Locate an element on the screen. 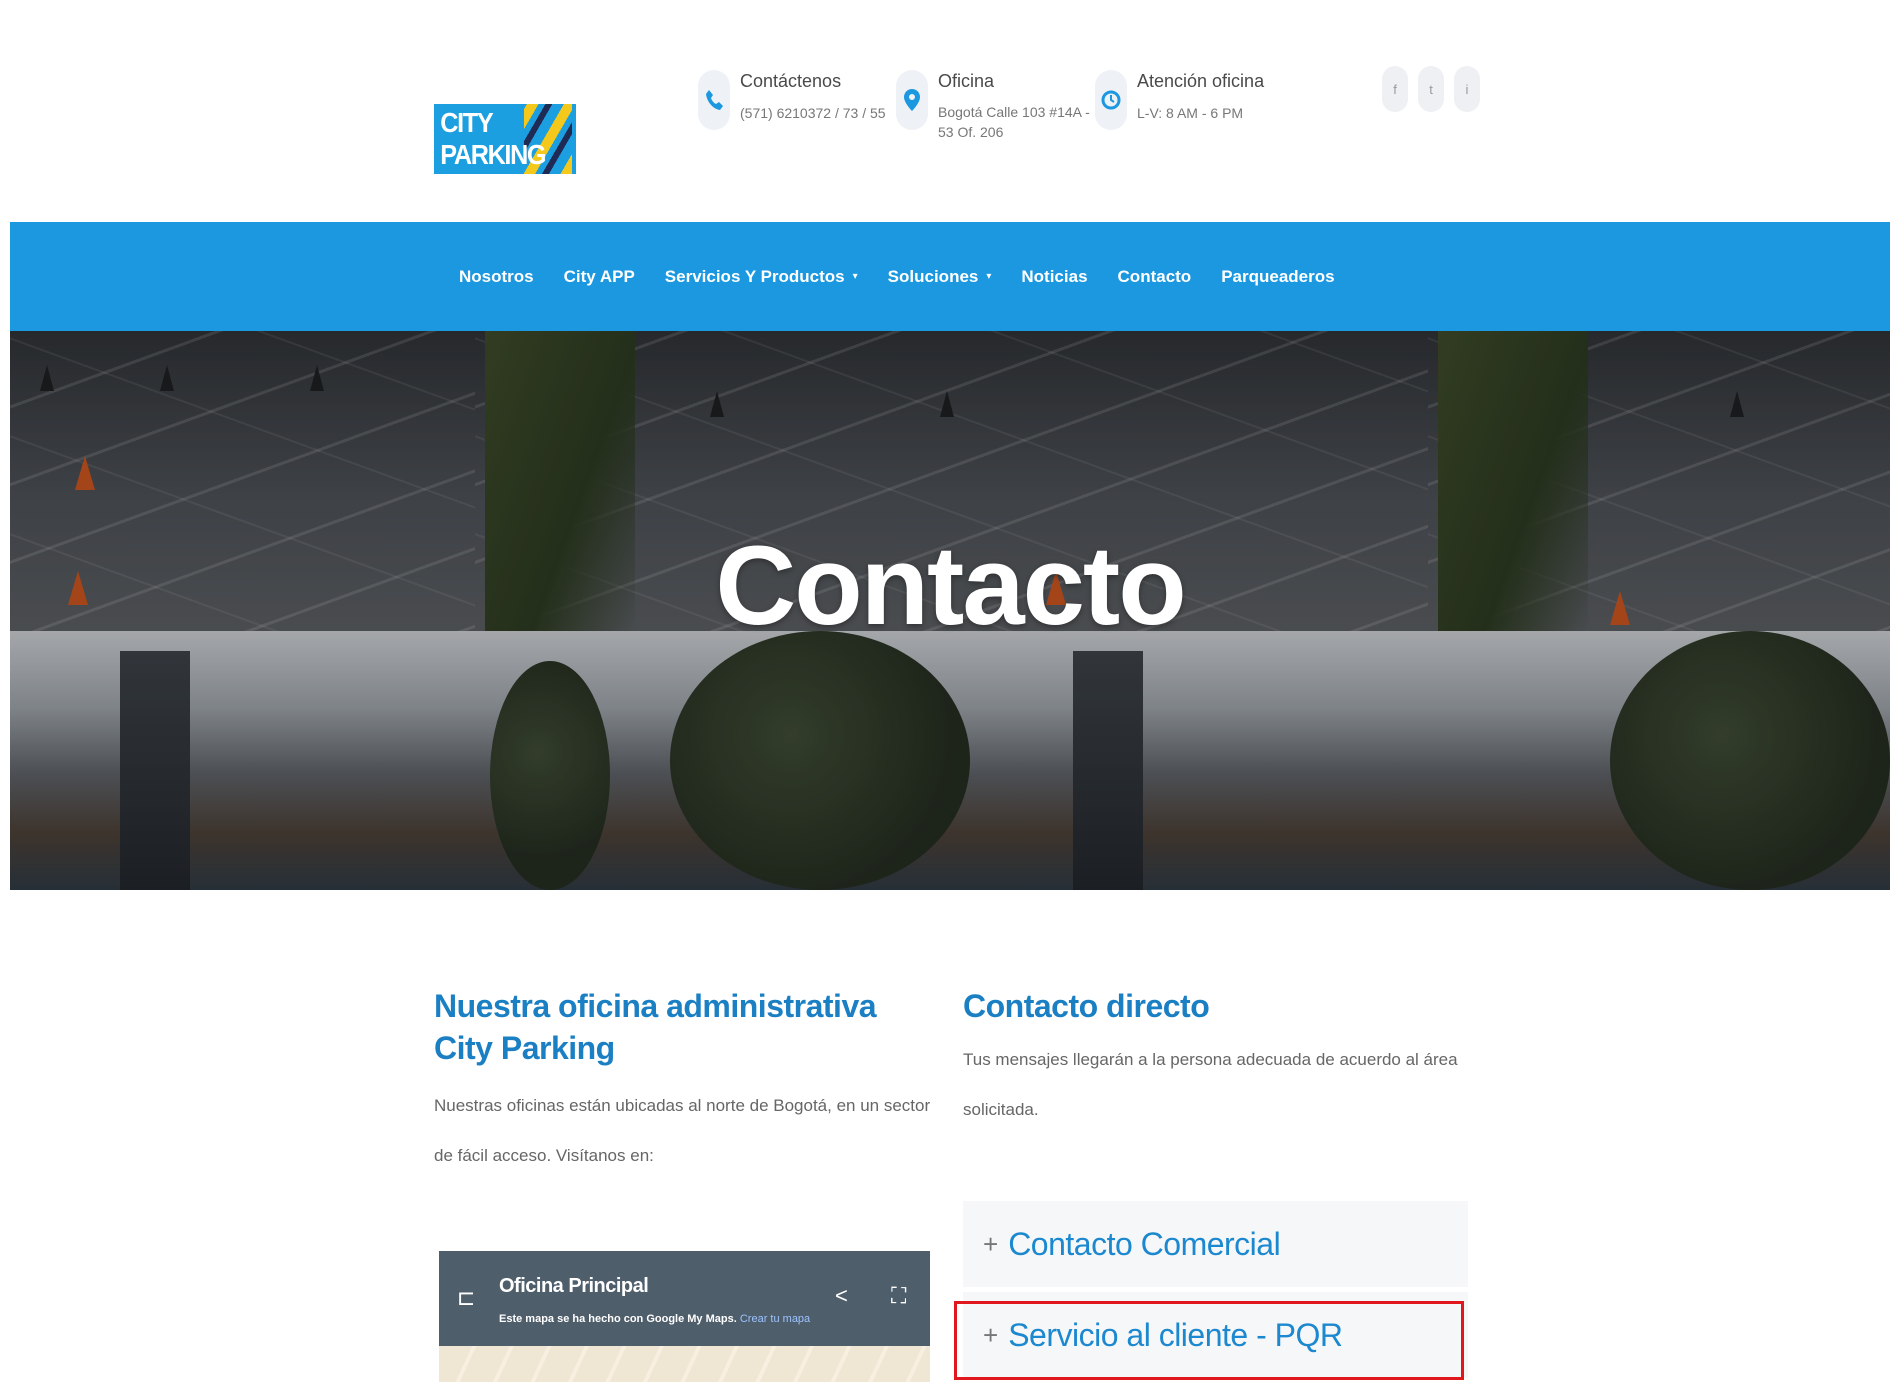  accordion-label: Contacto Comercial is located at coordinates (1144, 1243).